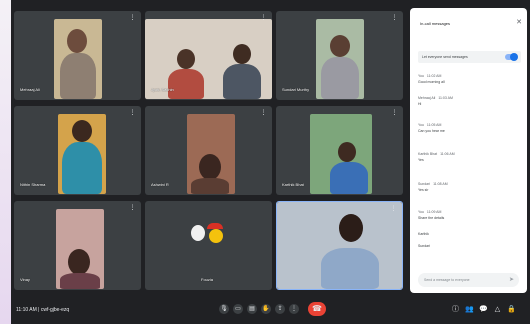  I want to click on lock-icon: 🔒, so click(511, 309).